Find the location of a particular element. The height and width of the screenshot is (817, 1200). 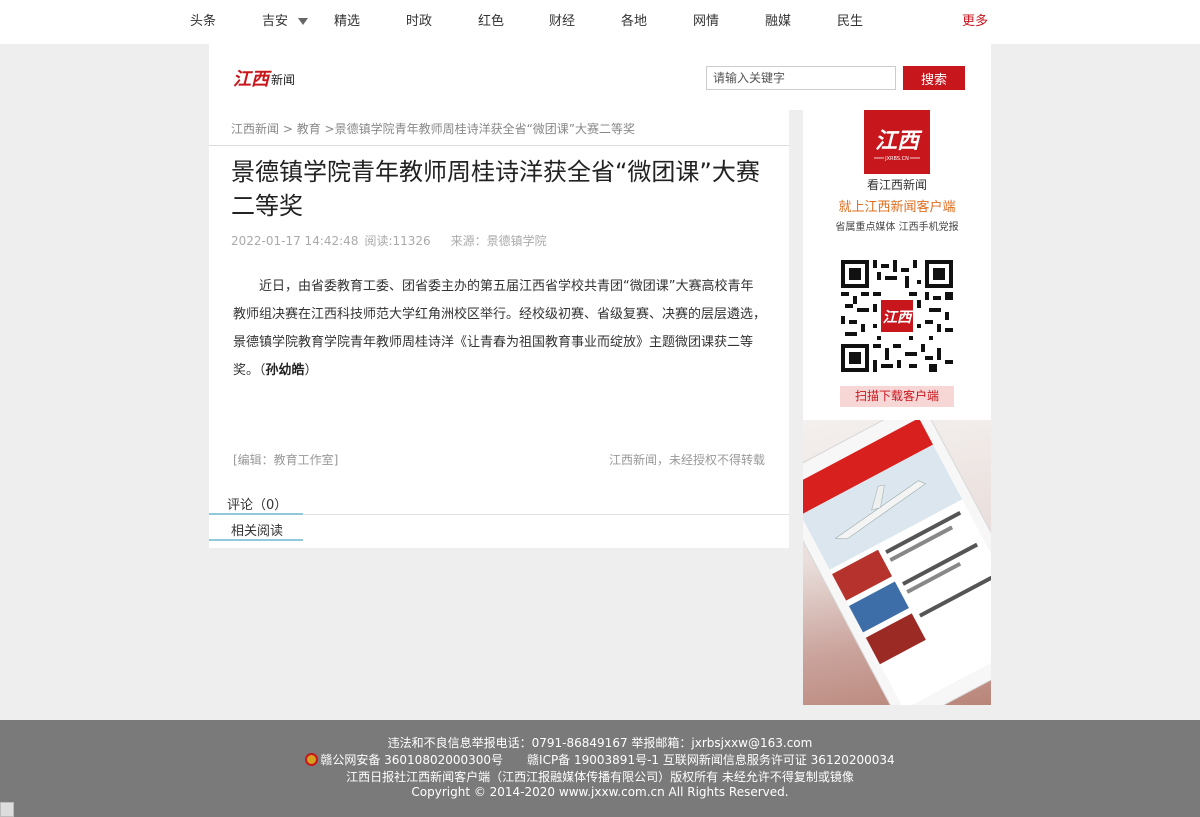

top-nav: 头条 吉安 精选 时政 红色 财经 各地 网情 融媒 民生 更多 is located at coordinates (600, 22).